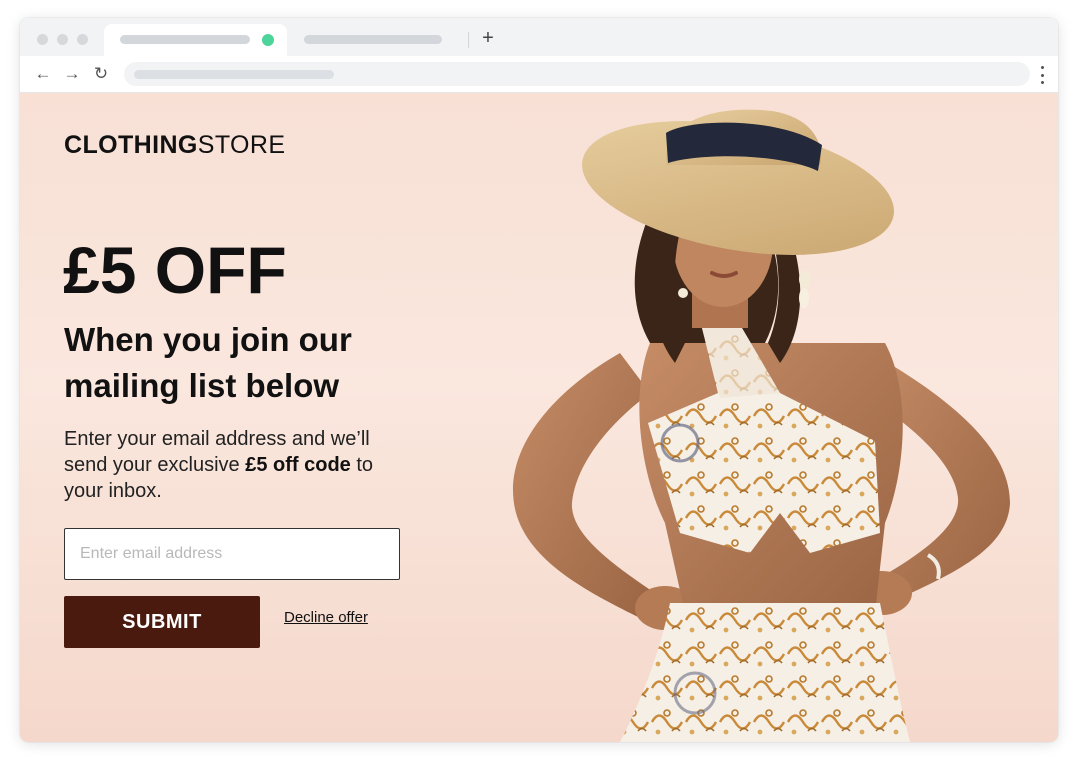 This screenshot has height=763, width=1078. Describe the element at coordinates (539, 37) in the screenshot. I see `tab-bar: +` at that location.